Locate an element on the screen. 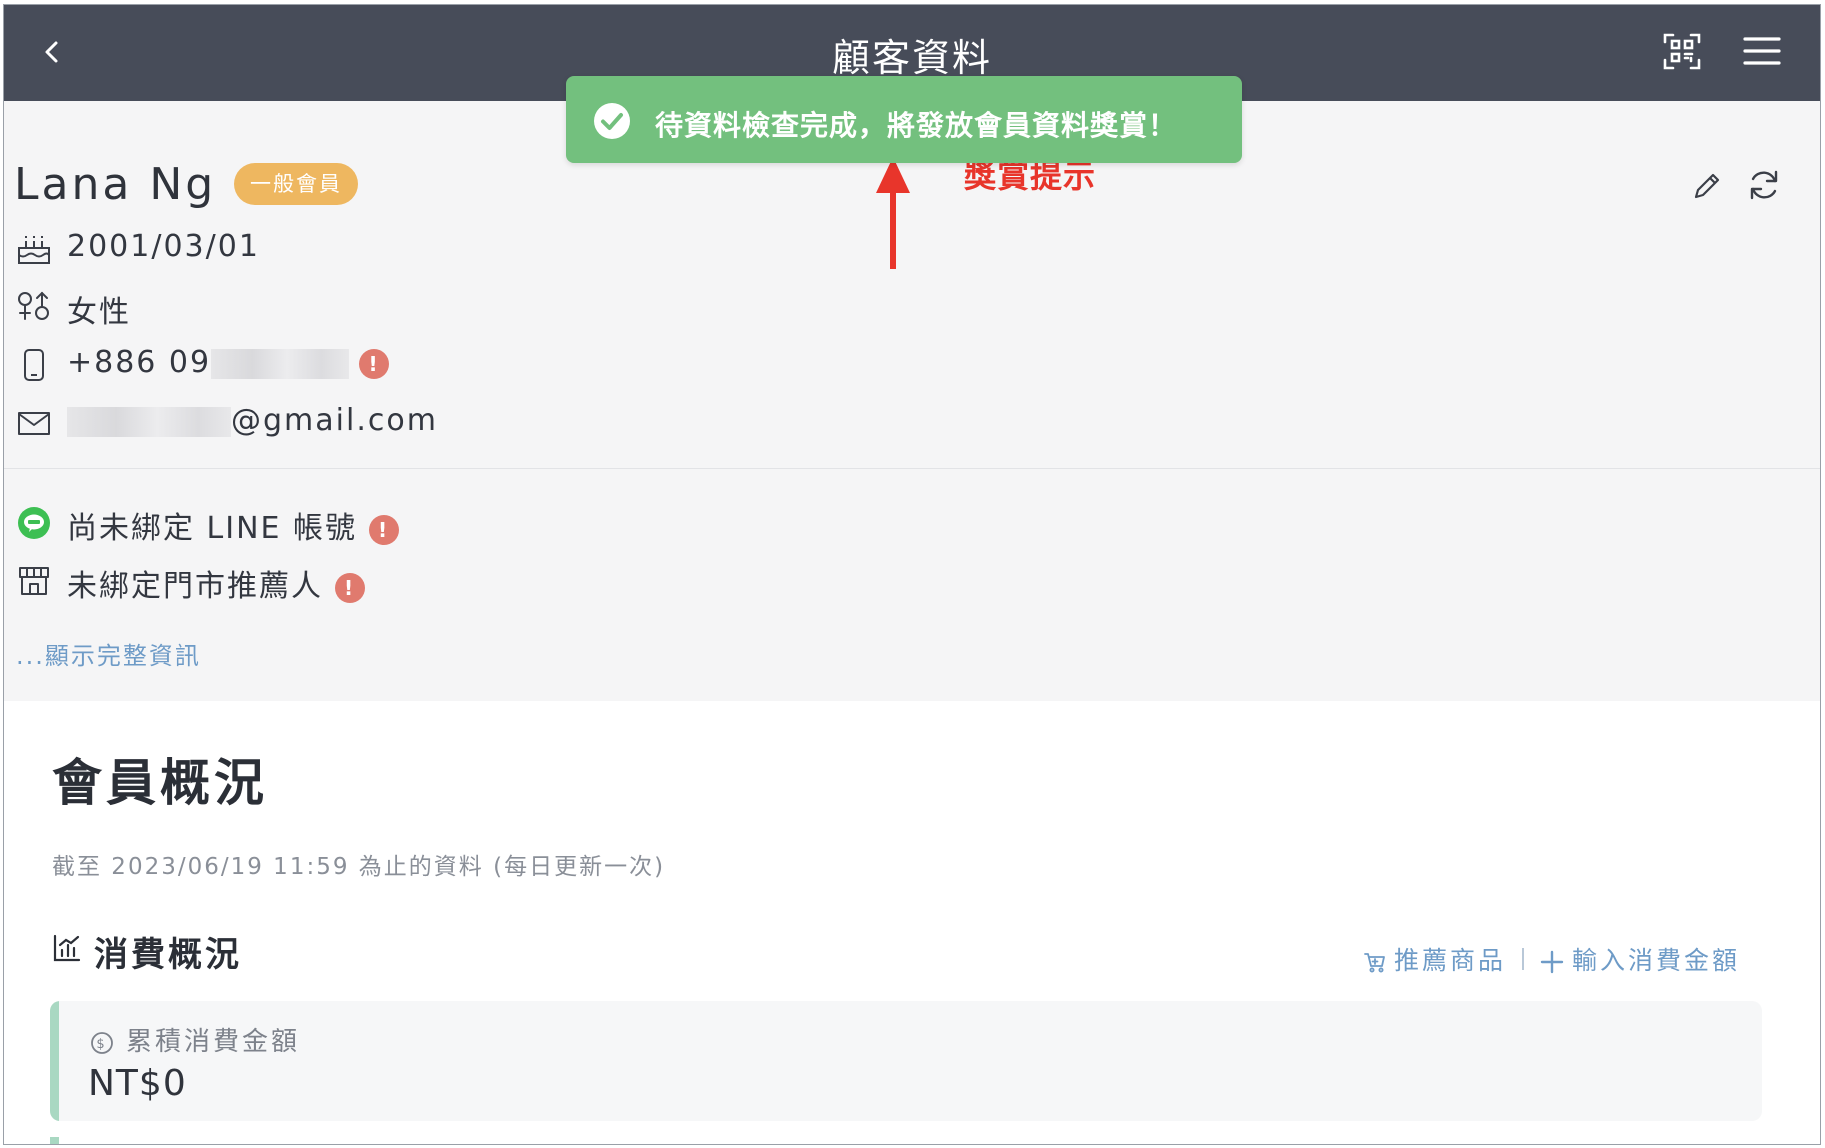  recommend-products-button: 推薦商品 is located at coordinates (1435, 959).